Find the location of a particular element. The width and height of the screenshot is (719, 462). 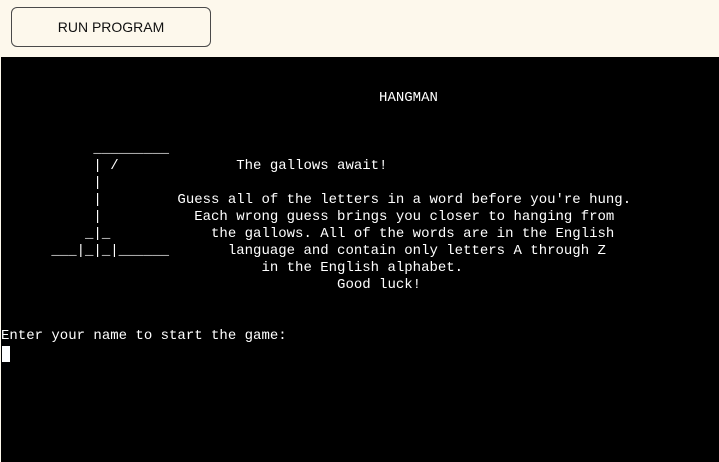

text-cursor is located at coordinates (6, 354).